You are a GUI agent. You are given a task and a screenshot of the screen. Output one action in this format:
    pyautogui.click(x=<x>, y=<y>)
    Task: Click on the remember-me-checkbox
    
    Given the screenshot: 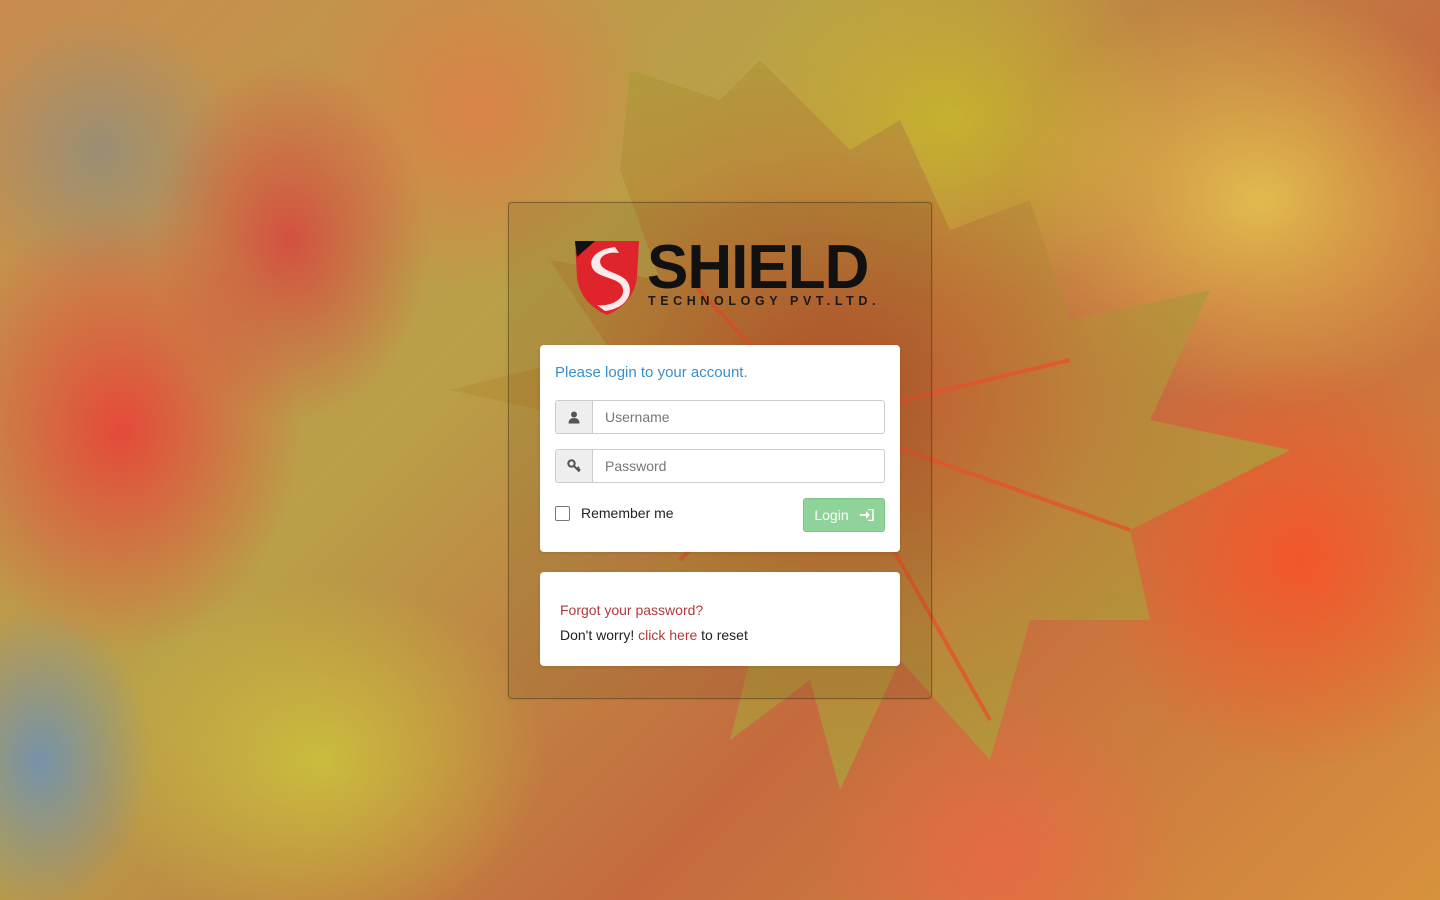 What is the action you would take?
    pyautogui.click(x=562, y=513)
    